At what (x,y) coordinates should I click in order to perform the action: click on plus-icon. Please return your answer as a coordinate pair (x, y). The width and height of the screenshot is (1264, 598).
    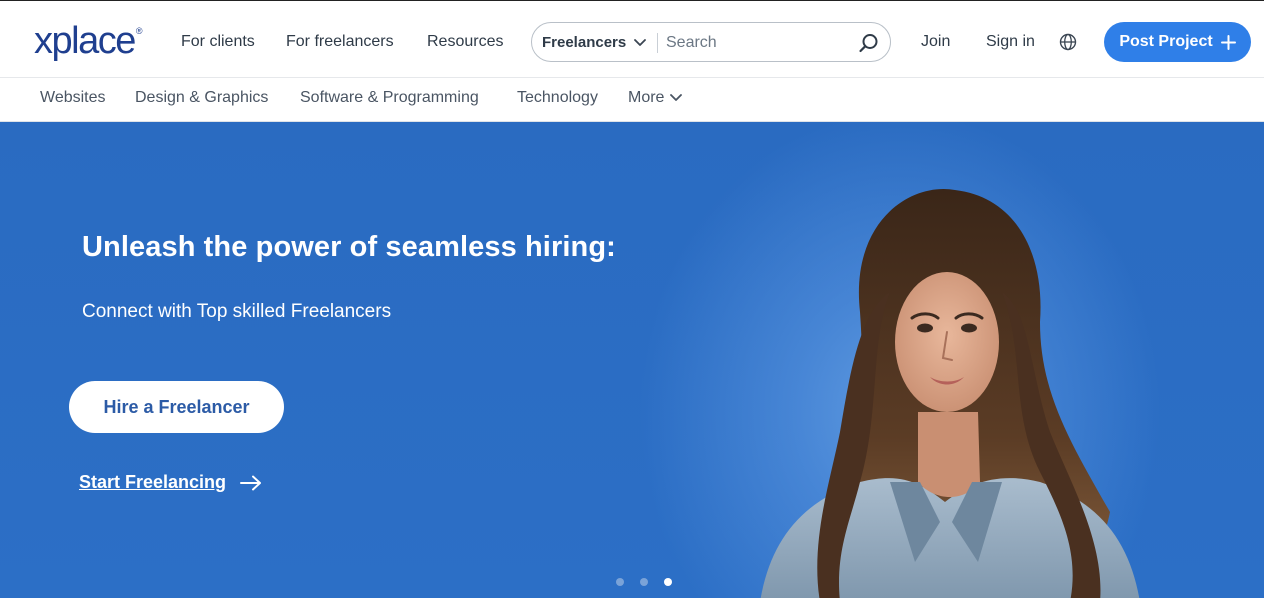
    Looking at the image, I should click on (1228, 42).